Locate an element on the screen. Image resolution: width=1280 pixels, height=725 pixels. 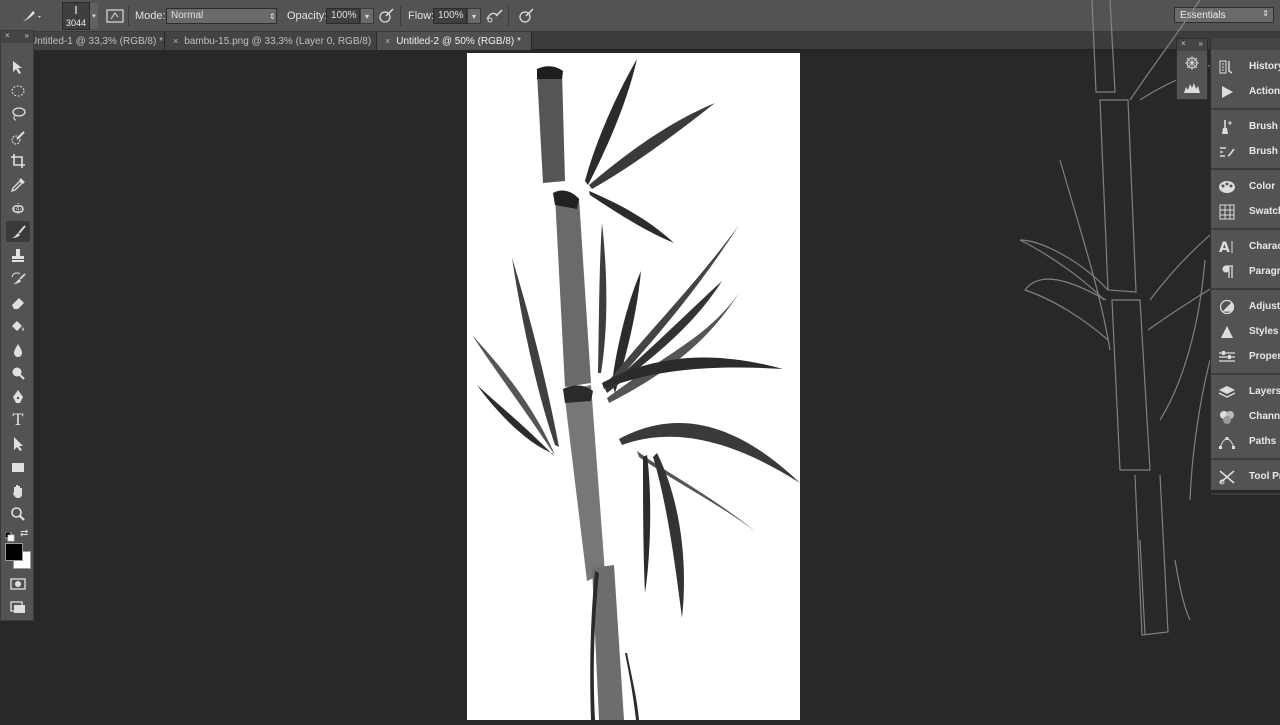
panel-group: A Character Paragraph is located at coordinates (1245, 260).